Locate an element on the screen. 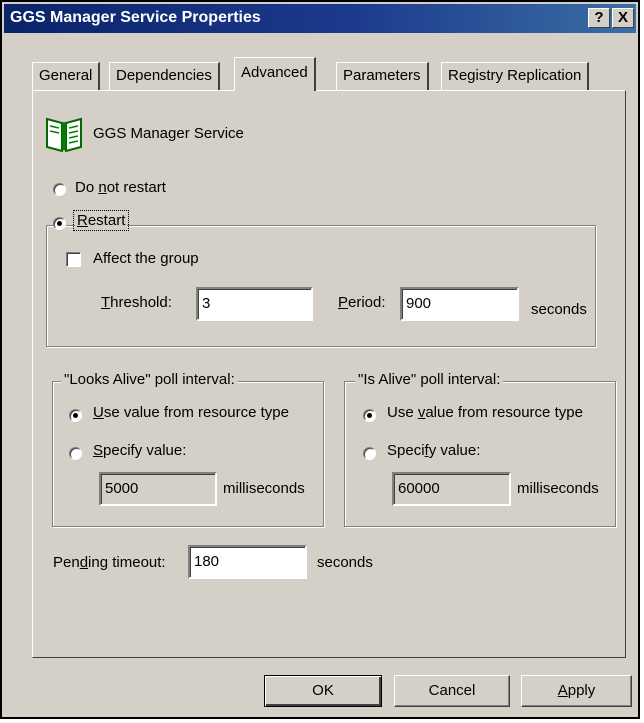  tab-dependencies: Dependencies is located at coordinates (164, 76).